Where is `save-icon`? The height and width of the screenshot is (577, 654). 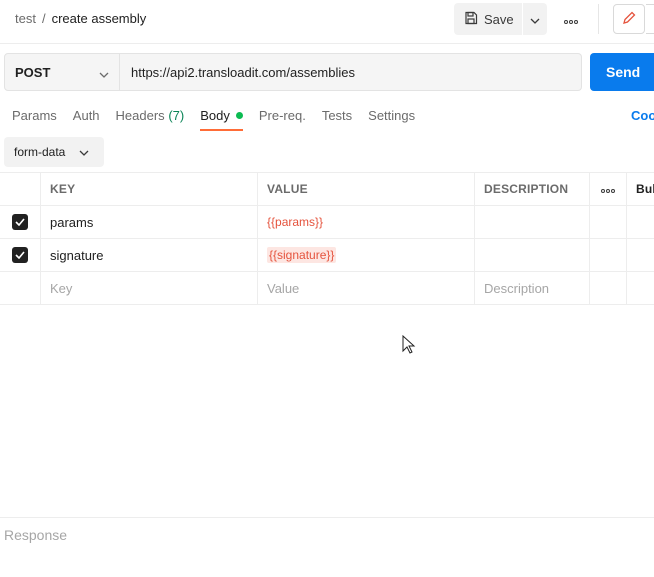 save-icon is located at coordinates (471, 19).